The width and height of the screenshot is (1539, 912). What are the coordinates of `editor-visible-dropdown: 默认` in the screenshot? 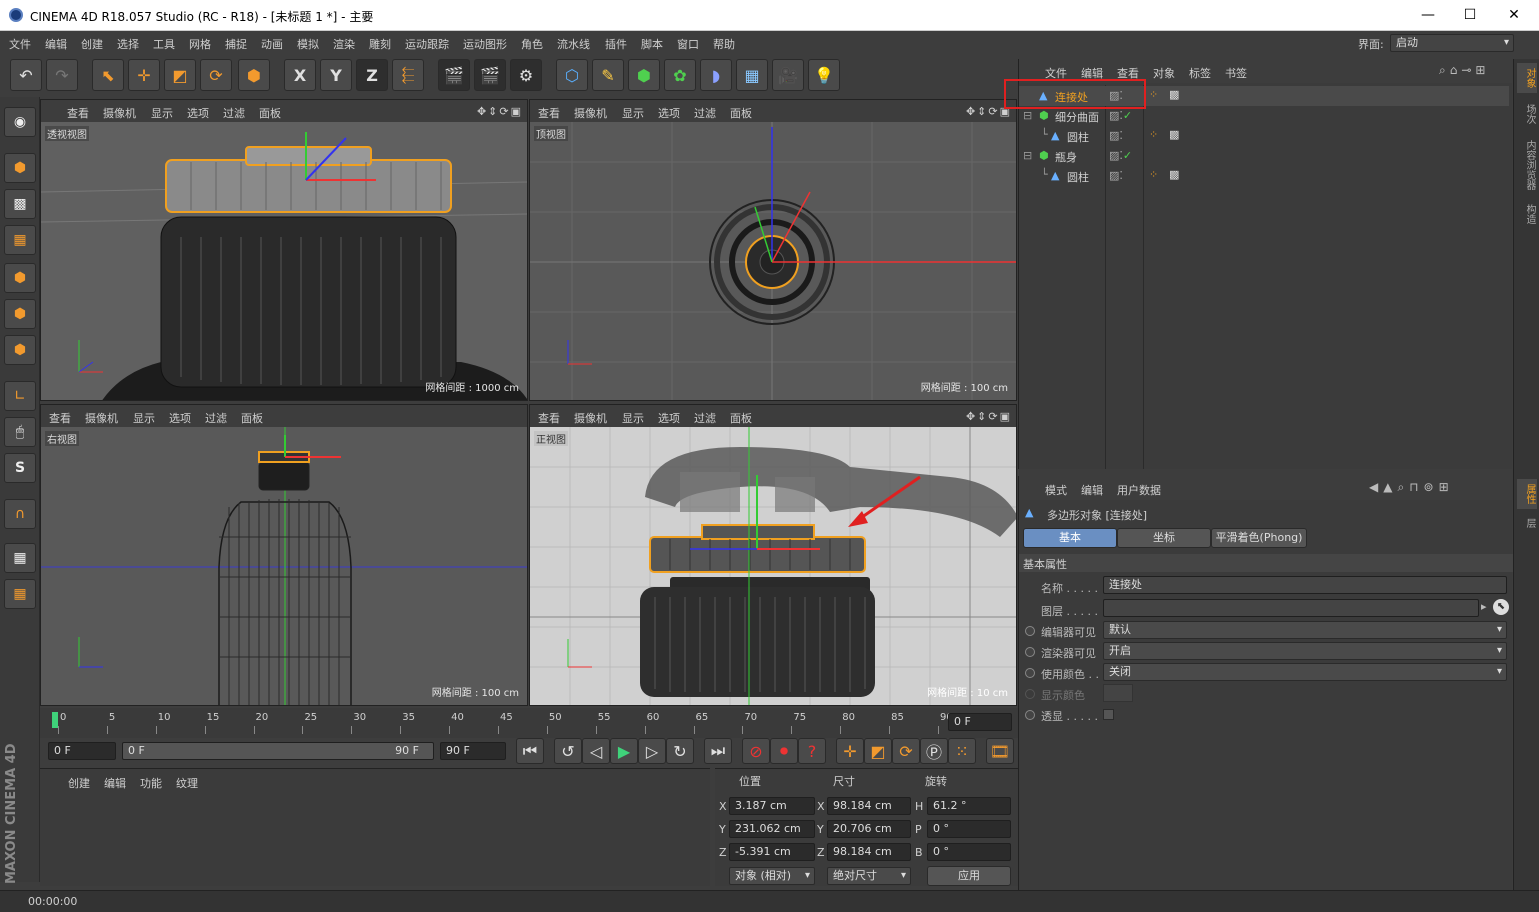 It's located at (1305, 630).